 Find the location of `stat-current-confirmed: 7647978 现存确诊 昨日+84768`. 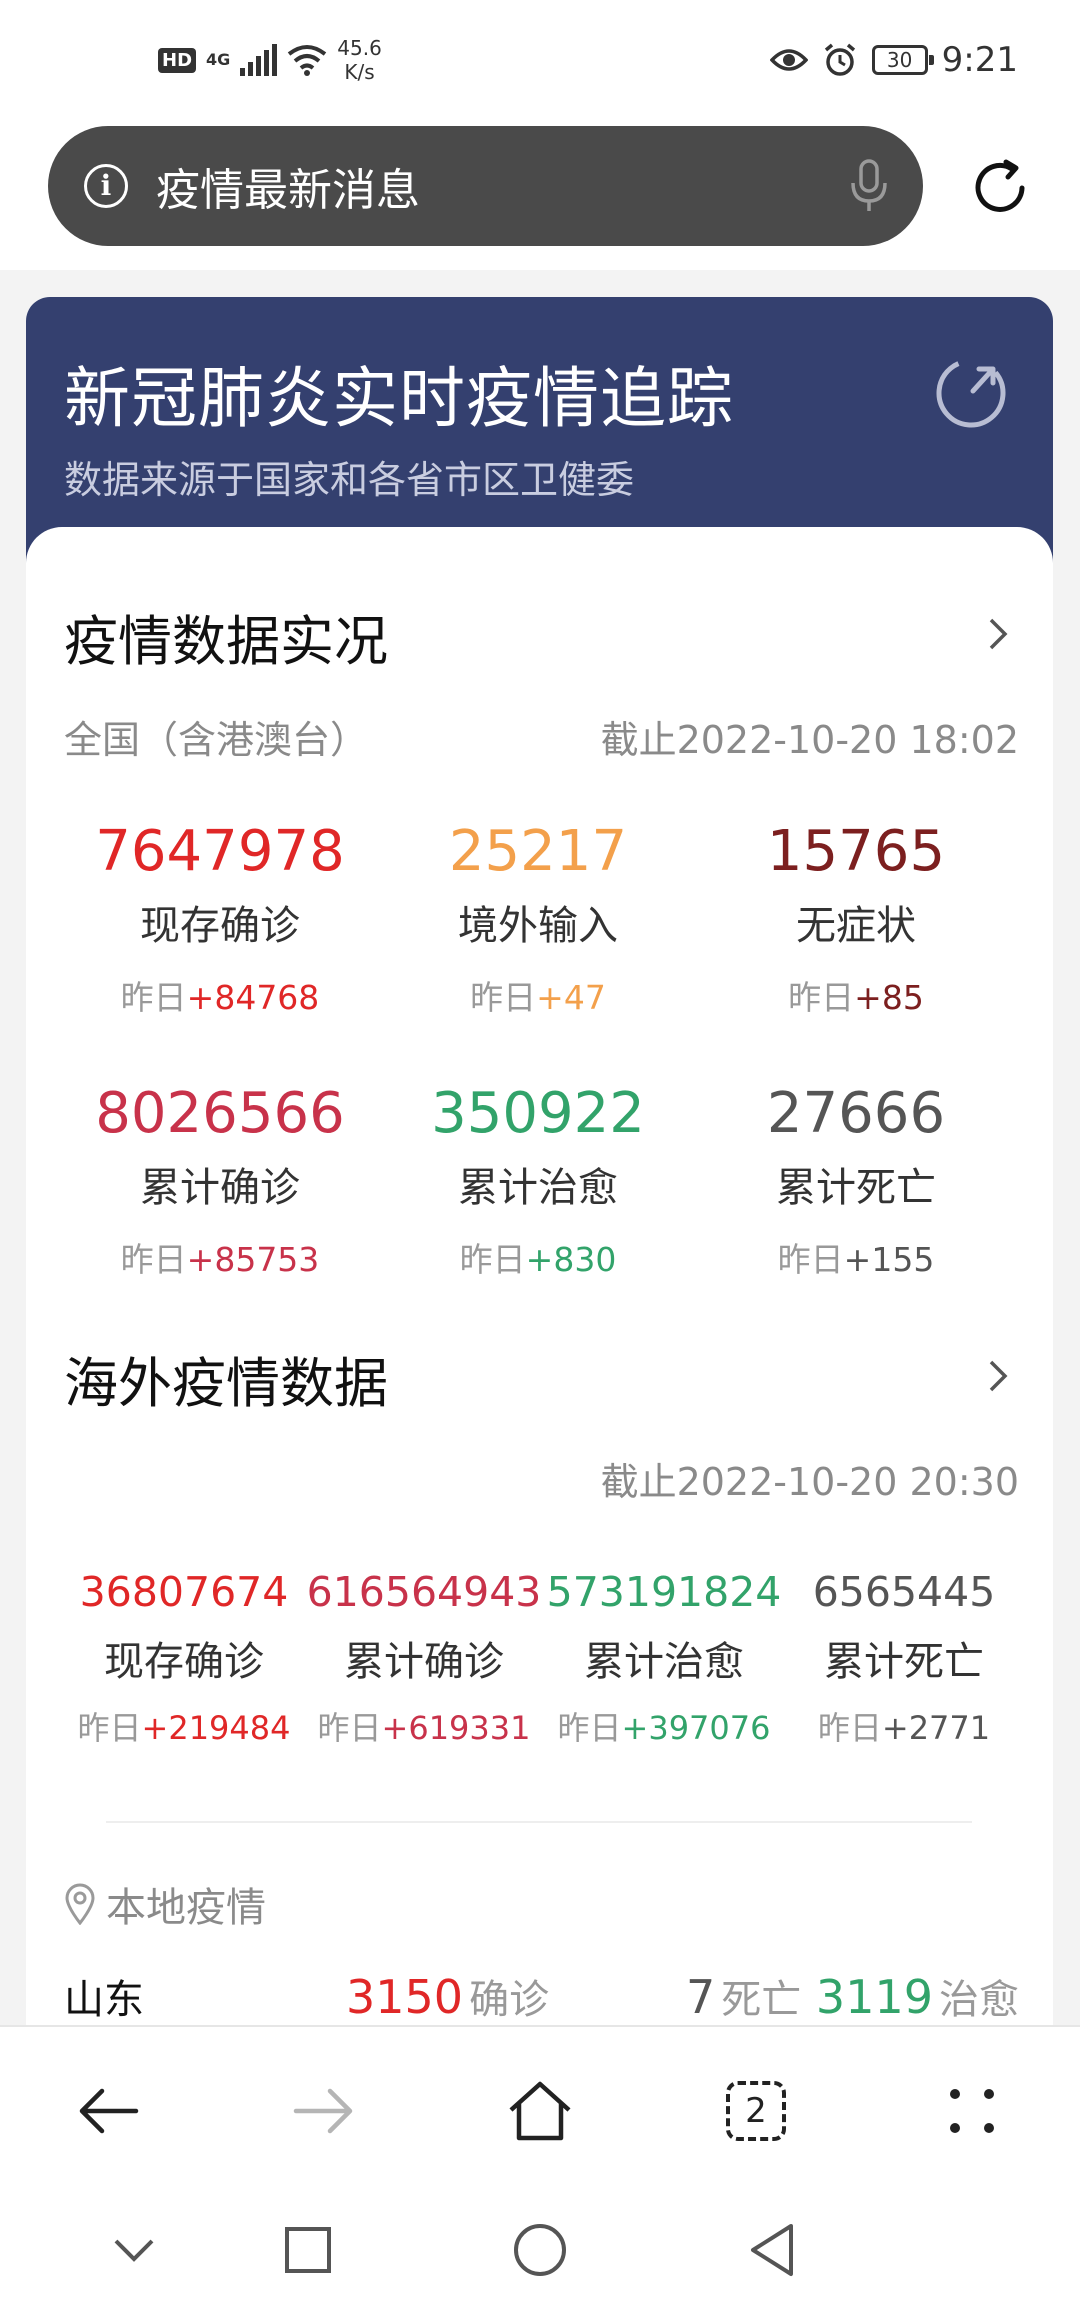

stat-current-confirmed: 7647978 现存确诊 昨日+84768 is located at coordinates (220, 919).